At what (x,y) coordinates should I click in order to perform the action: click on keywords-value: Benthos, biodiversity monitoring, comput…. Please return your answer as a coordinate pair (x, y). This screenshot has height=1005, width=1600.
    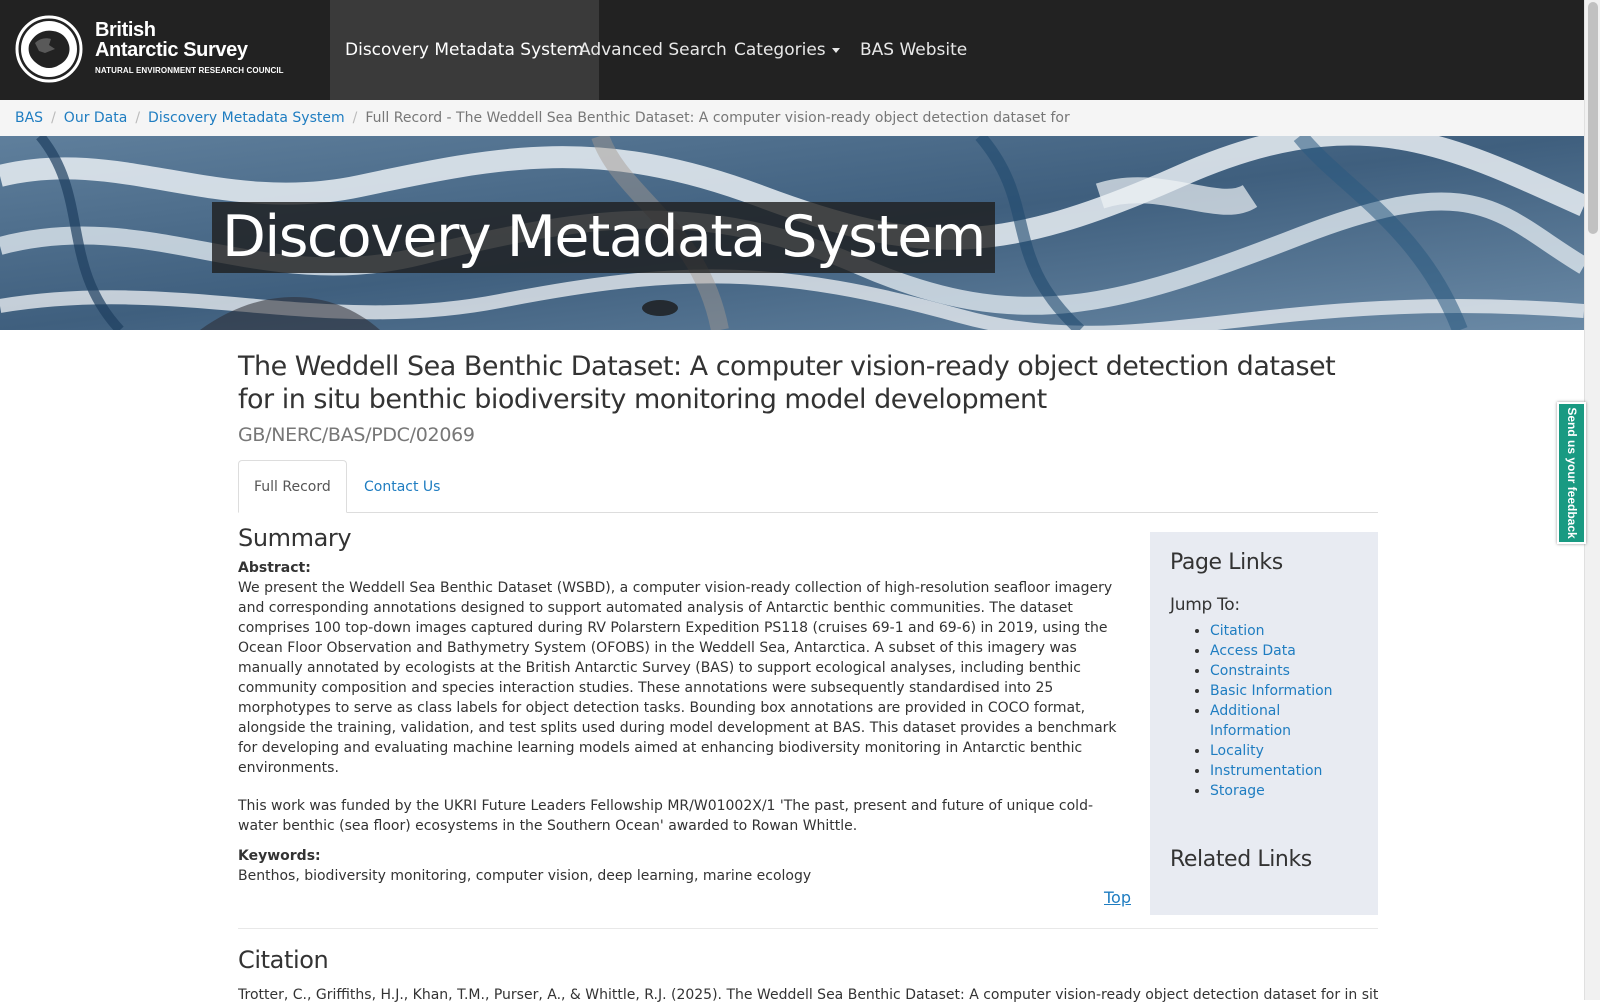
    Looking at the image, I should click on (525, 876).